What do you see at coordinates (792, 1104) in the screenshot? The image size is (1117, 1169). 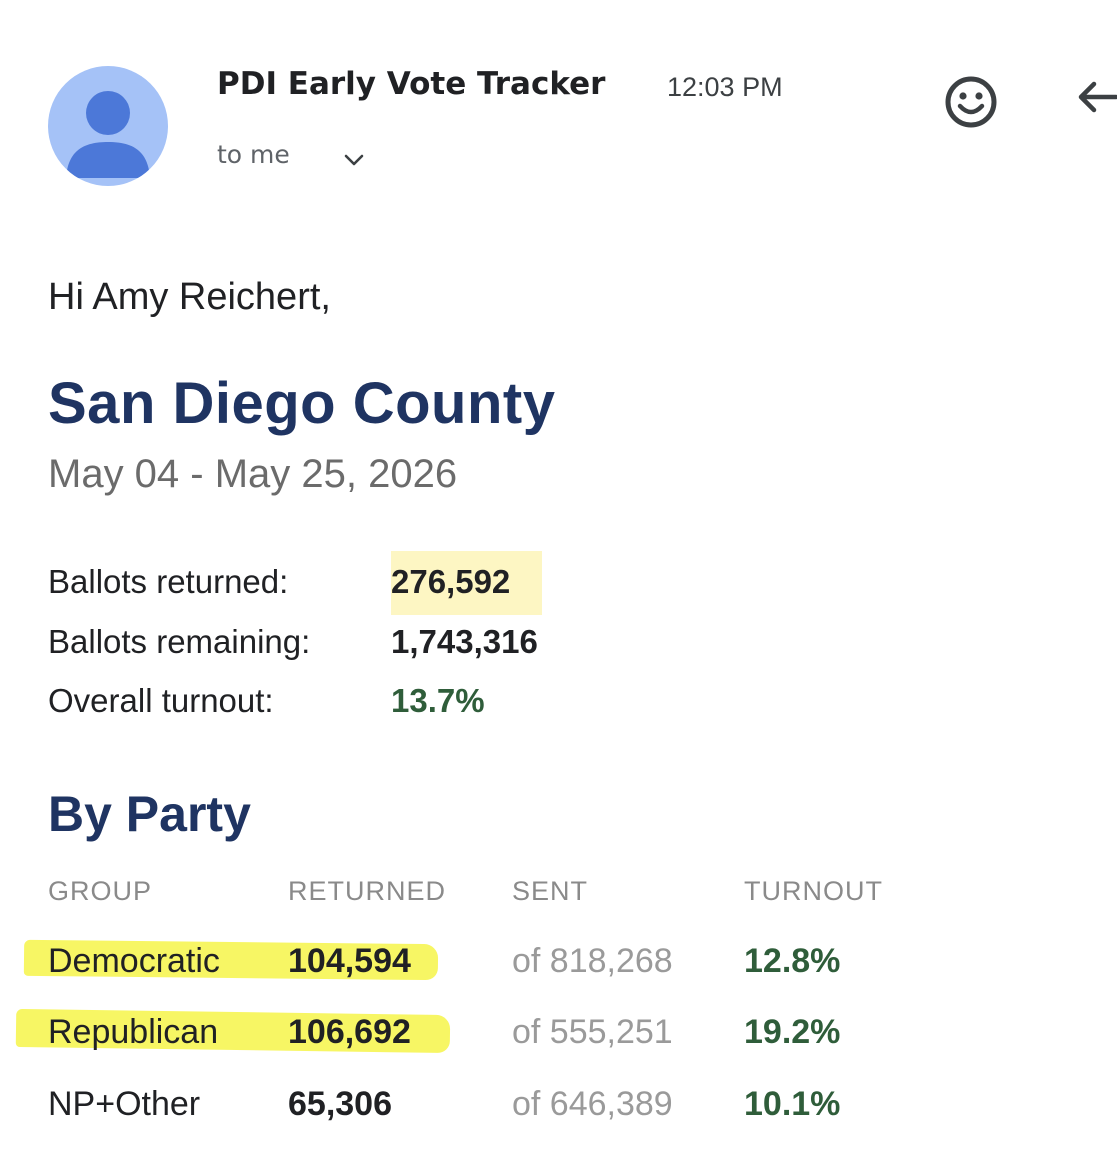 I see `table-row-turnout: 10.1%` at bounding box center [792, 1104].